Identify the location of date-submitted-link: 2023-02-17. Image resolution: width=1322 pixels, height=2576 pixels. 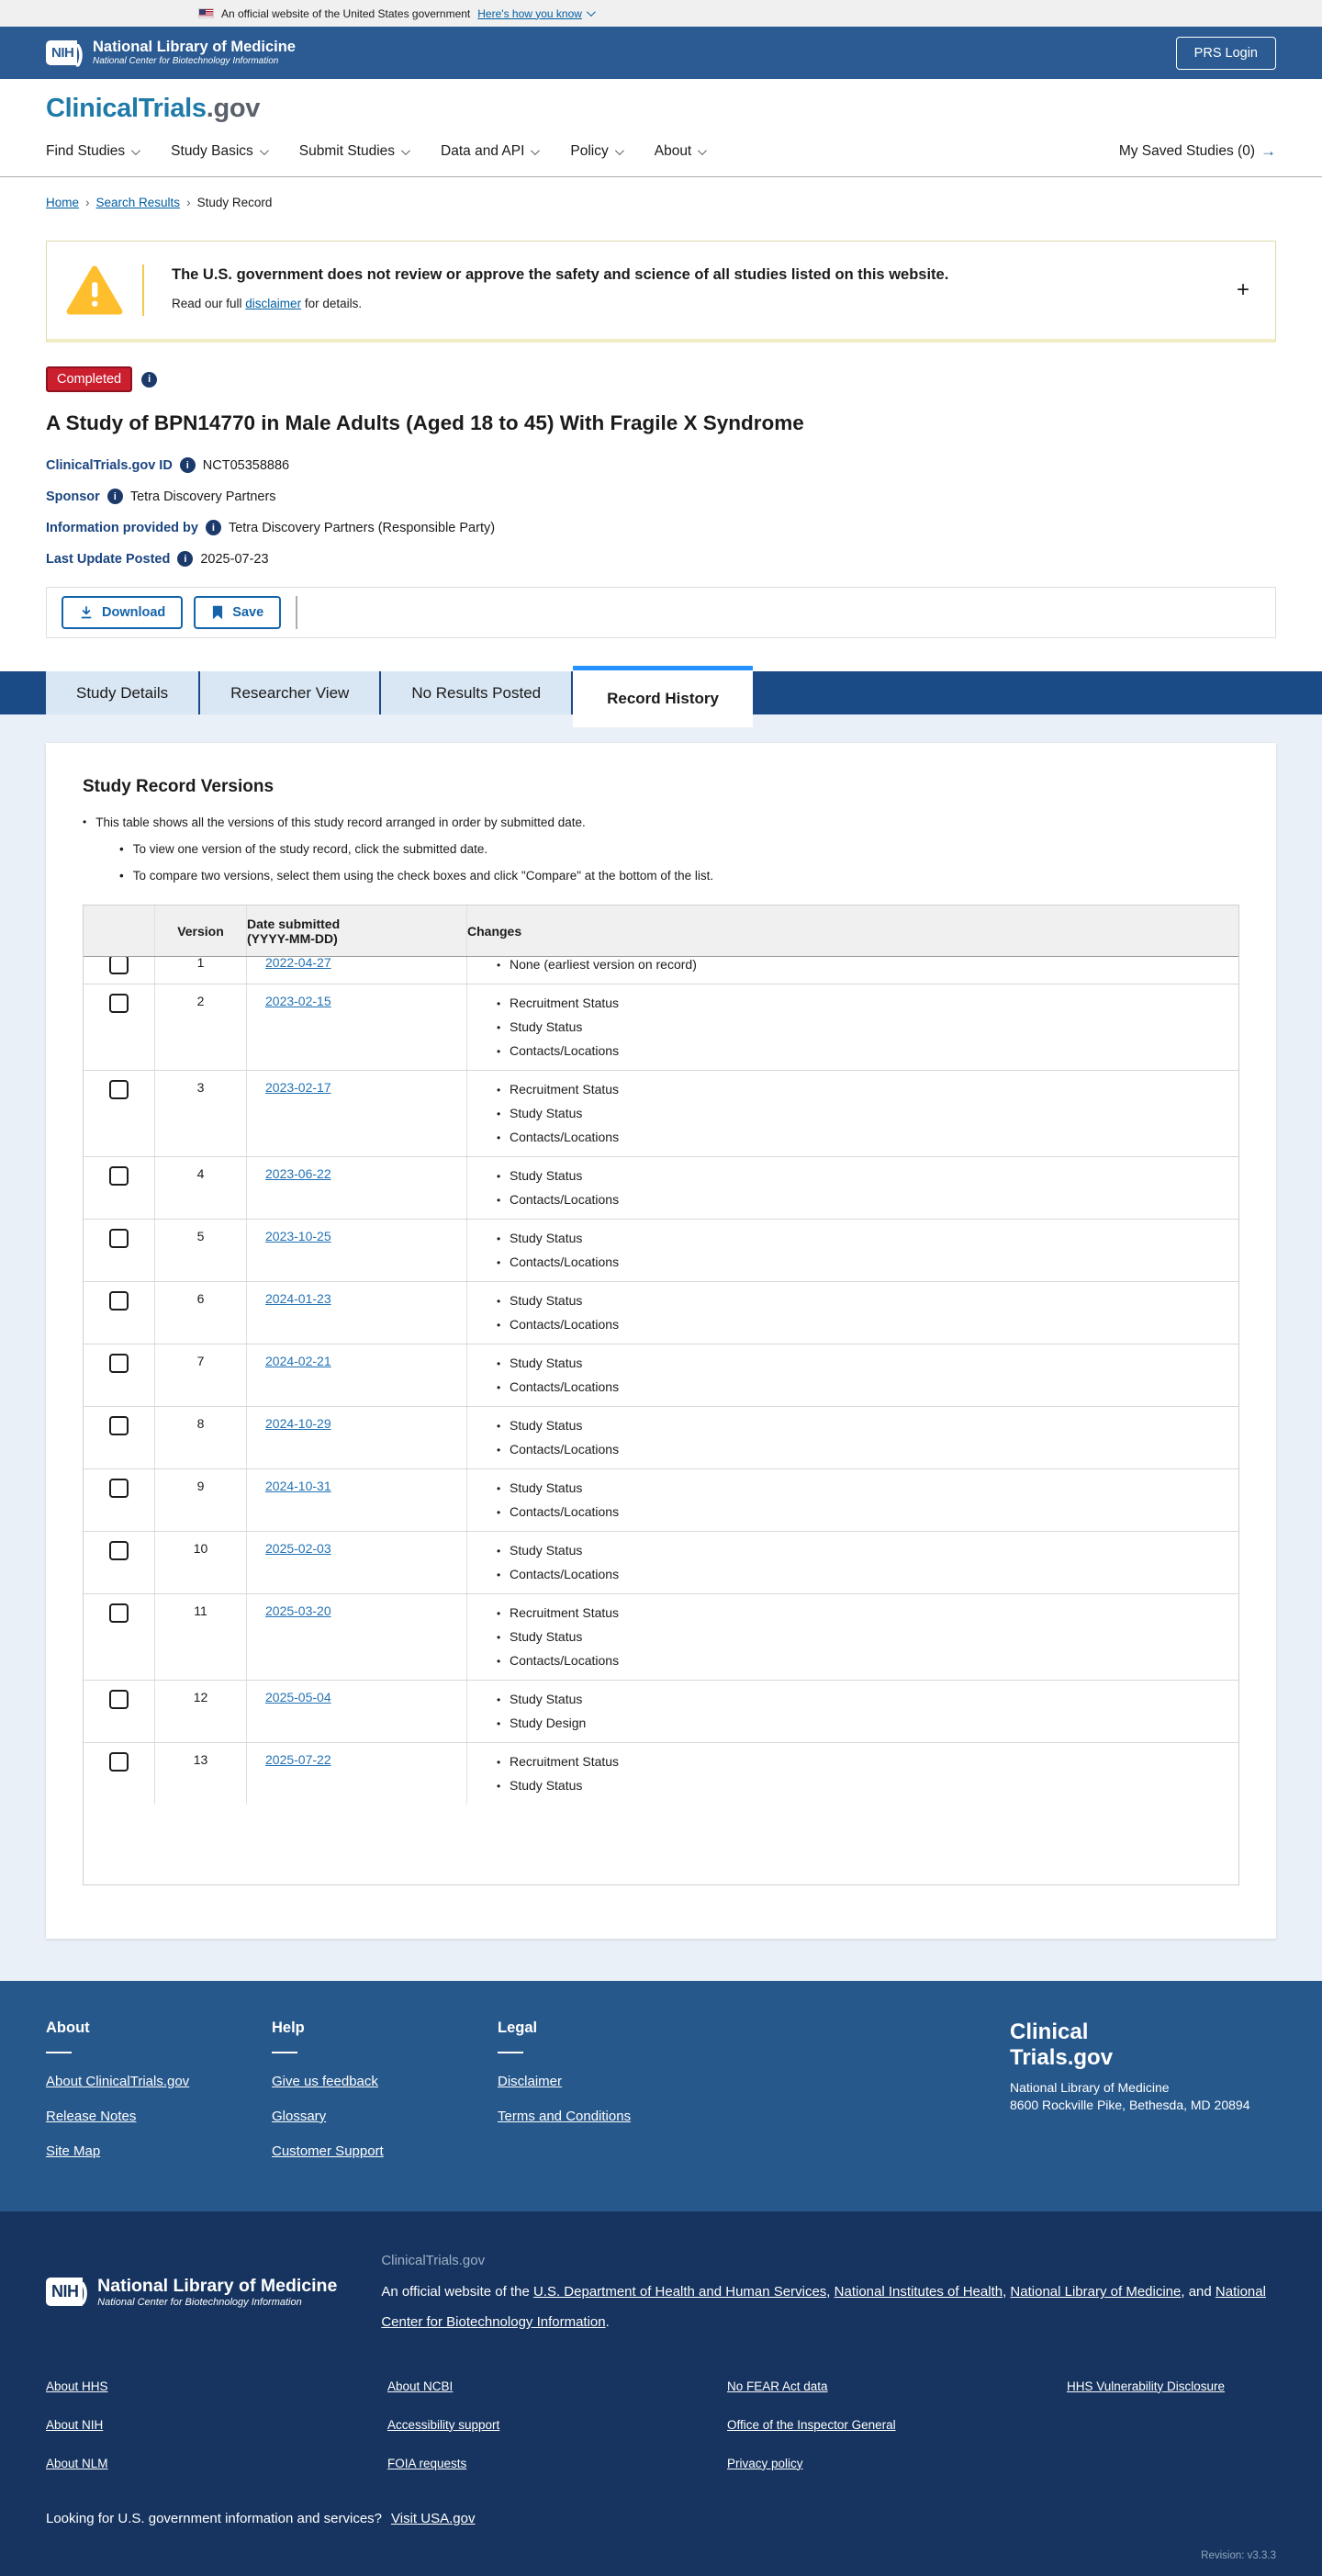
(298, 1087).